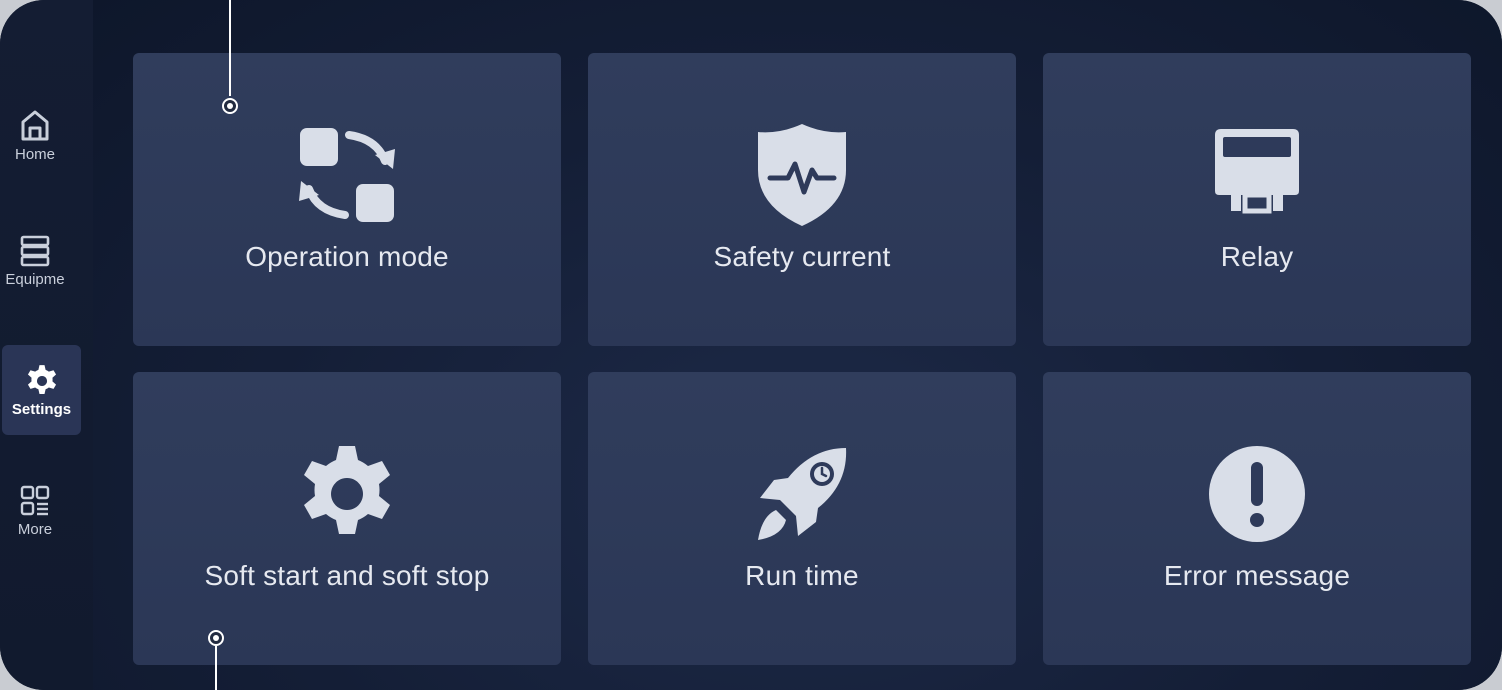 This screenshot has width=1502, height=690. Describe the element at coordinates (216, 668) in the screenshot. I see `annotation-line-bottom` at that location.